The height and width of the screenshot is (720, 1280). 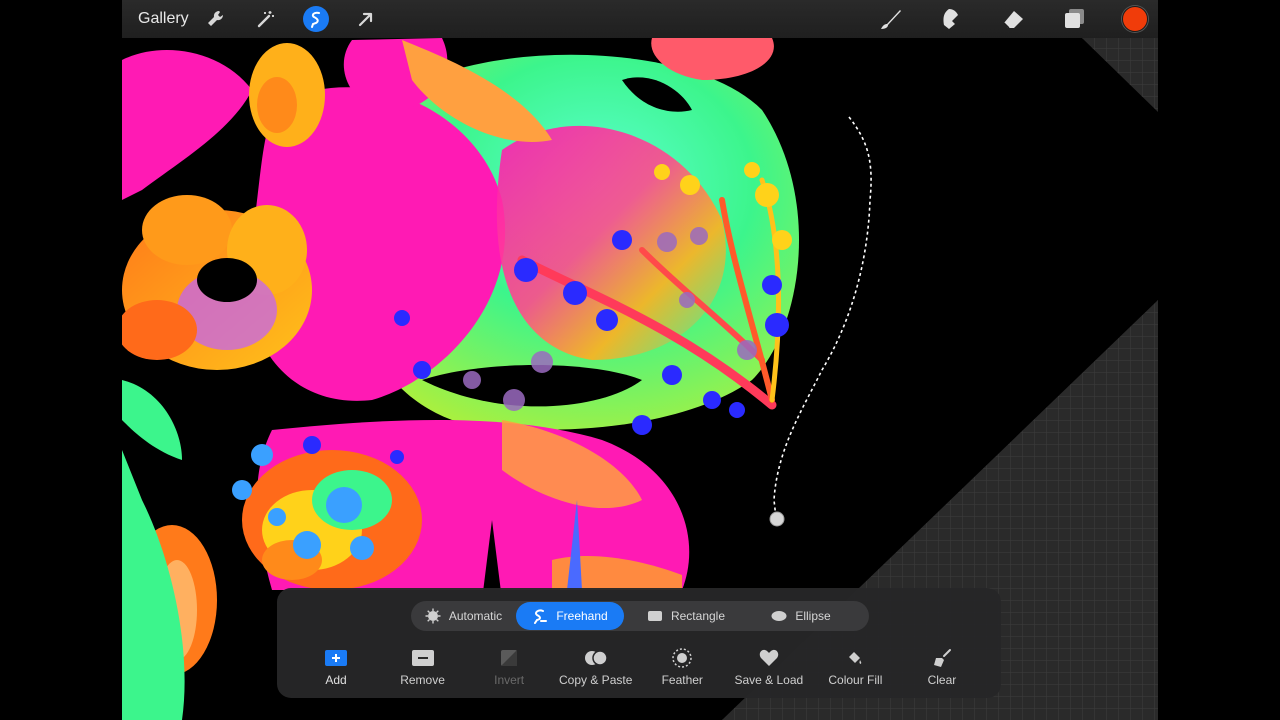 I want to click on remove-button: Remove, so click(x=423, y=667).